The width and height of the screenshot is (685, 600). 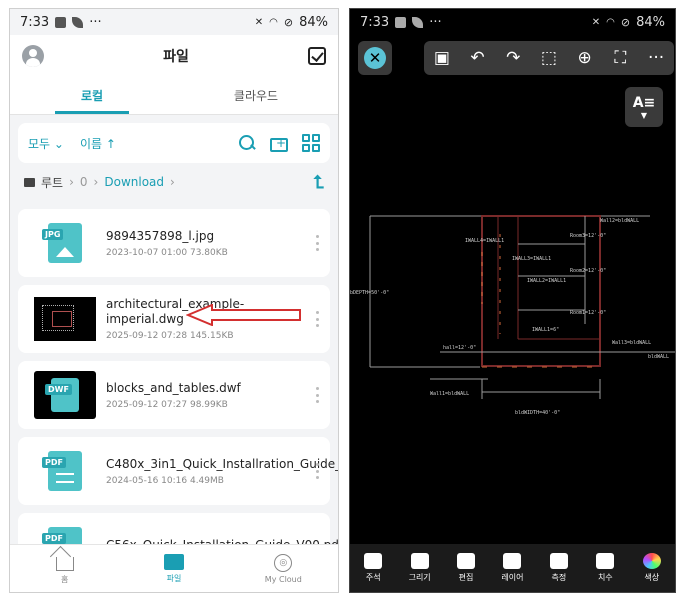 What do you see at coordinates (545, 330) in the screenshot?
I see `cad-label: IWALL1=6"` at bounding box center [545, 330].